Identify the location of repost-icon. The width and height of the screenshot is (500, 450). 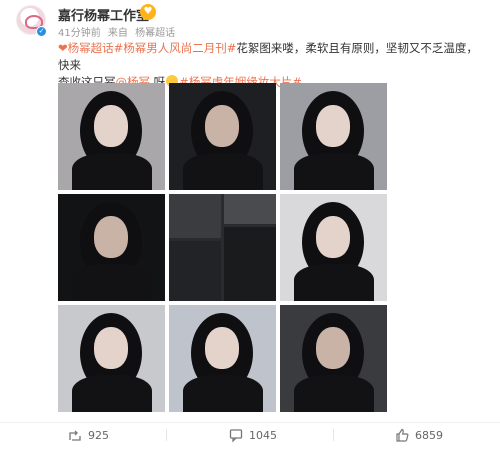
(75, 435).